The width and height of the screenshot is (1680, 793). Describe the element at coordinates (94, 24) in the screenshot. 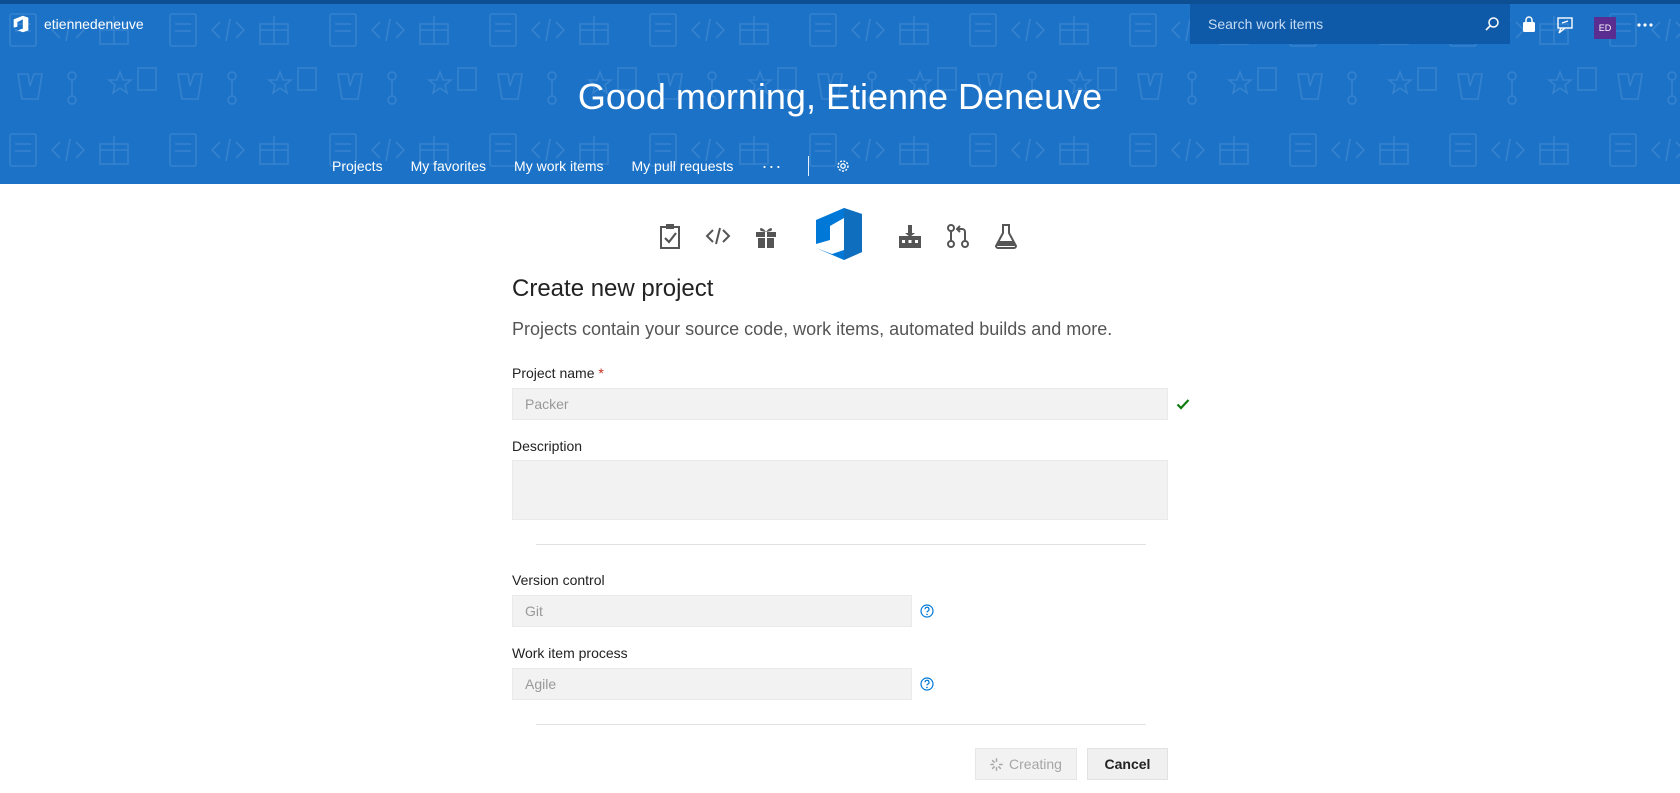

I see `org-name: etiennedeneuve` at that location.